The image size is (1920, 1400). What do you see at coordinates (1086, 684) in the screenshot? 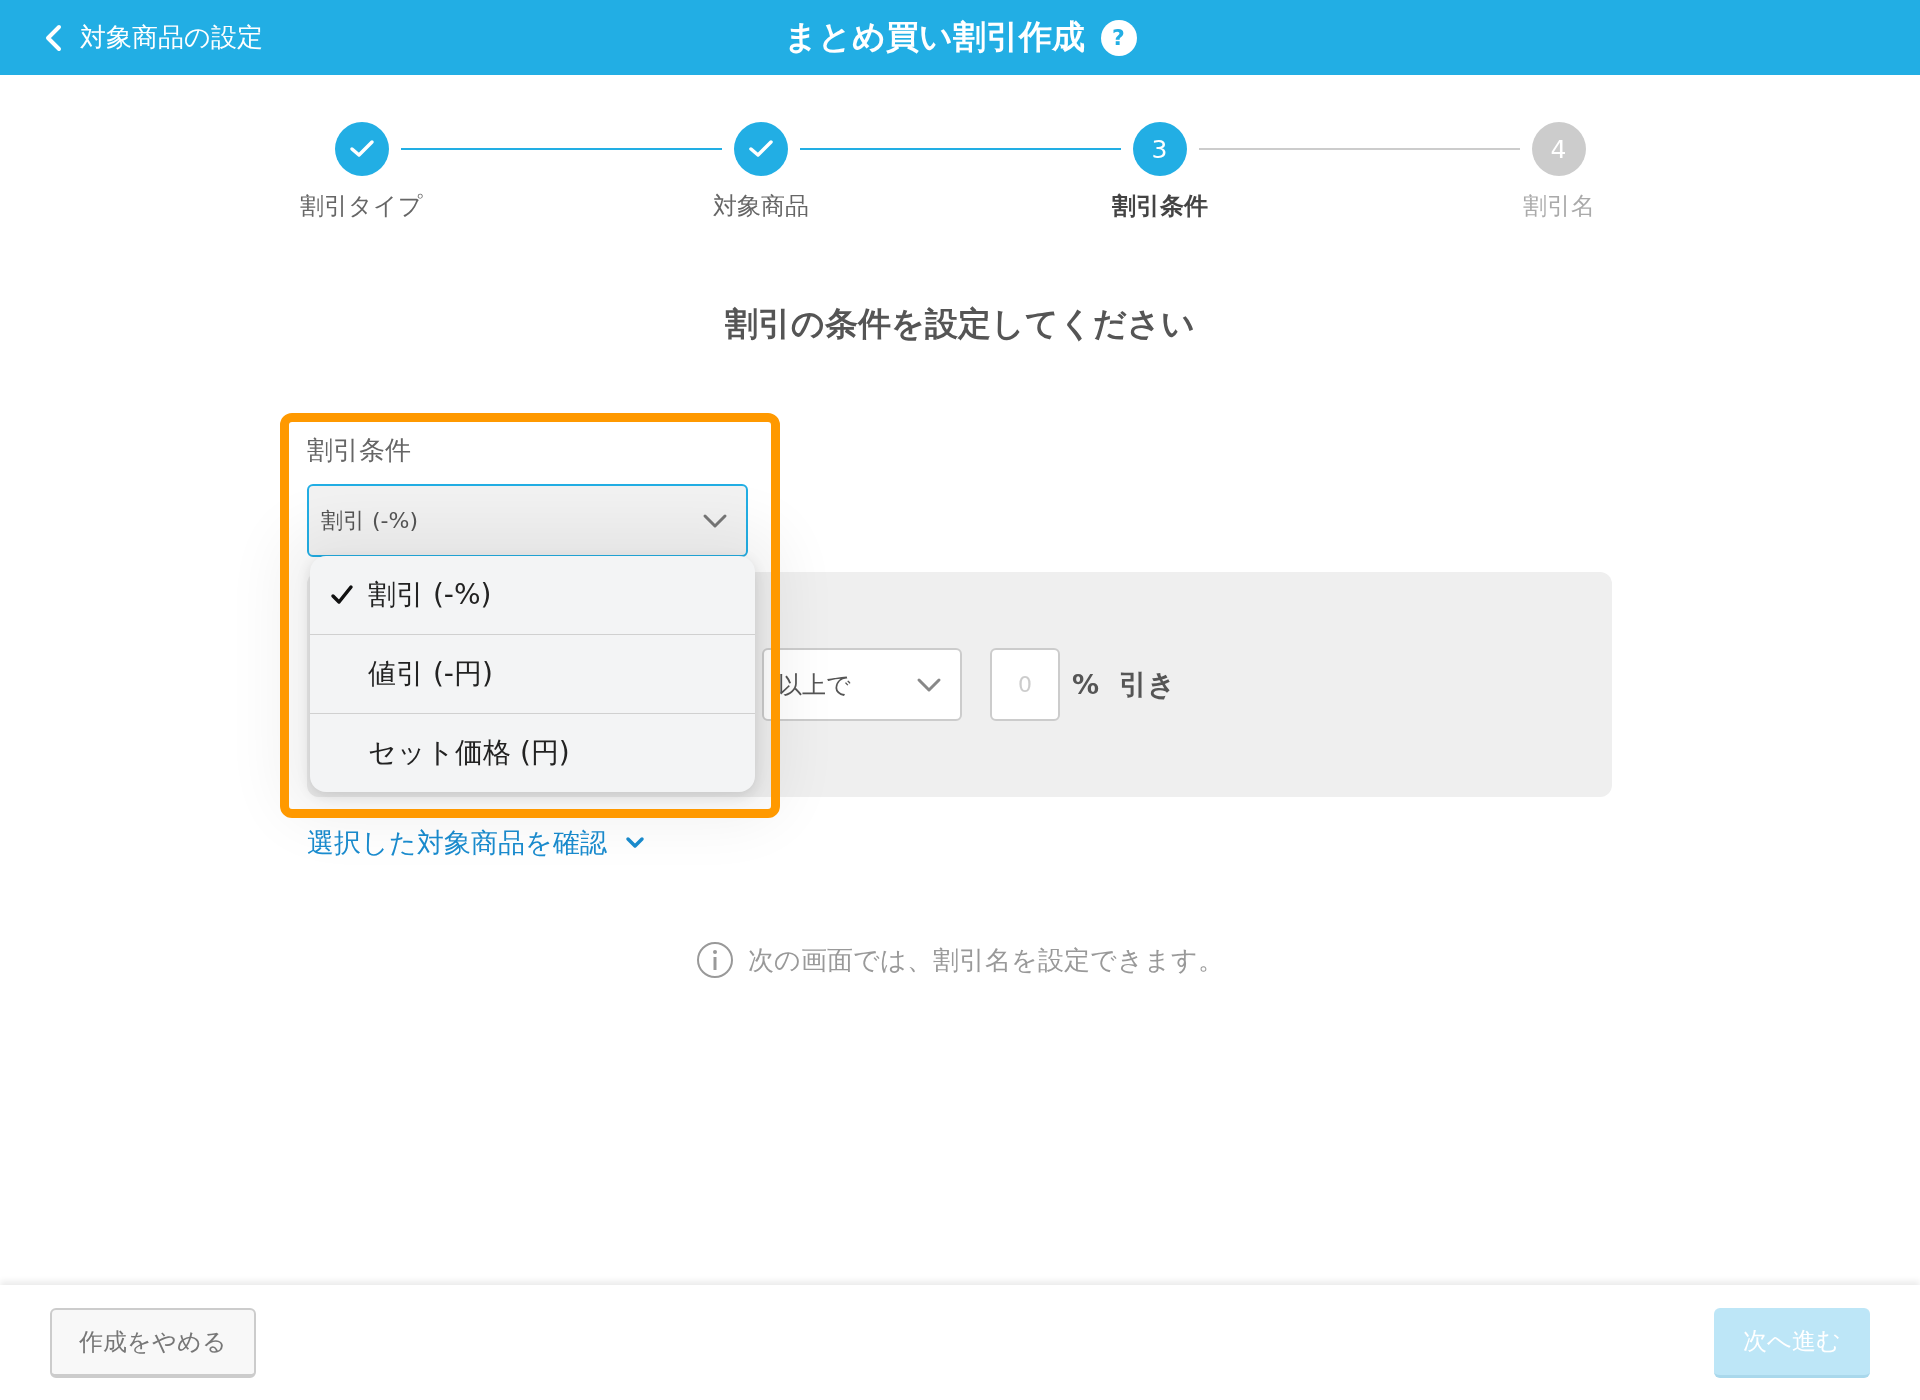
I see `unit-label: %` at bounding box center [1086, 684].